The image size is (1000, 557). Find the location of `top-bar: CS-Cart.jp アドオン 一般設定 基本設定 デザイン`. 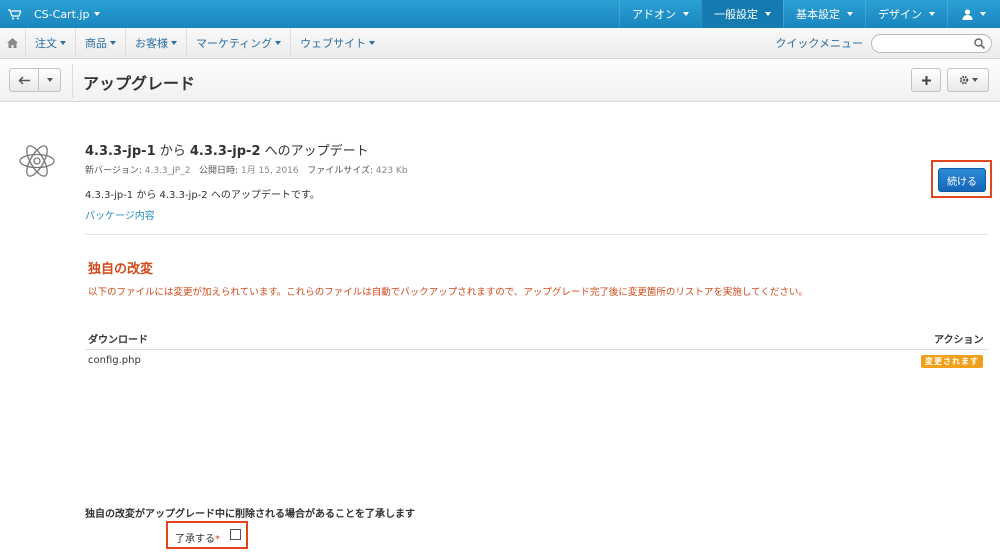

top-bar: CS-Cart.jp アドオン 一般設定 基本設定 デザイン is located at coordinates (500, 14).